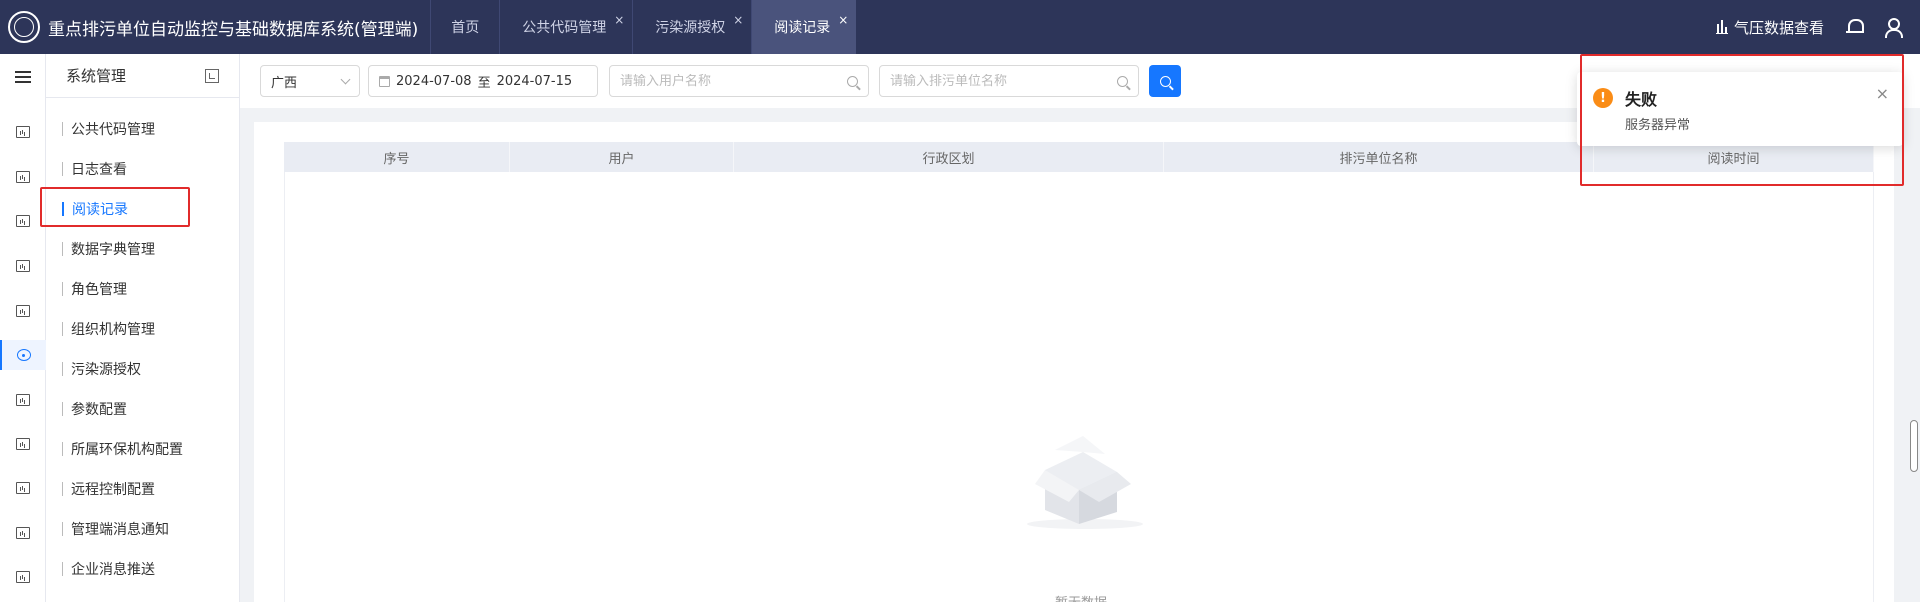 The image size is (1920, 602). Describe the element at coordinates (1742, 120) in the screenshot. I see `highlight-box-notification` at that location.